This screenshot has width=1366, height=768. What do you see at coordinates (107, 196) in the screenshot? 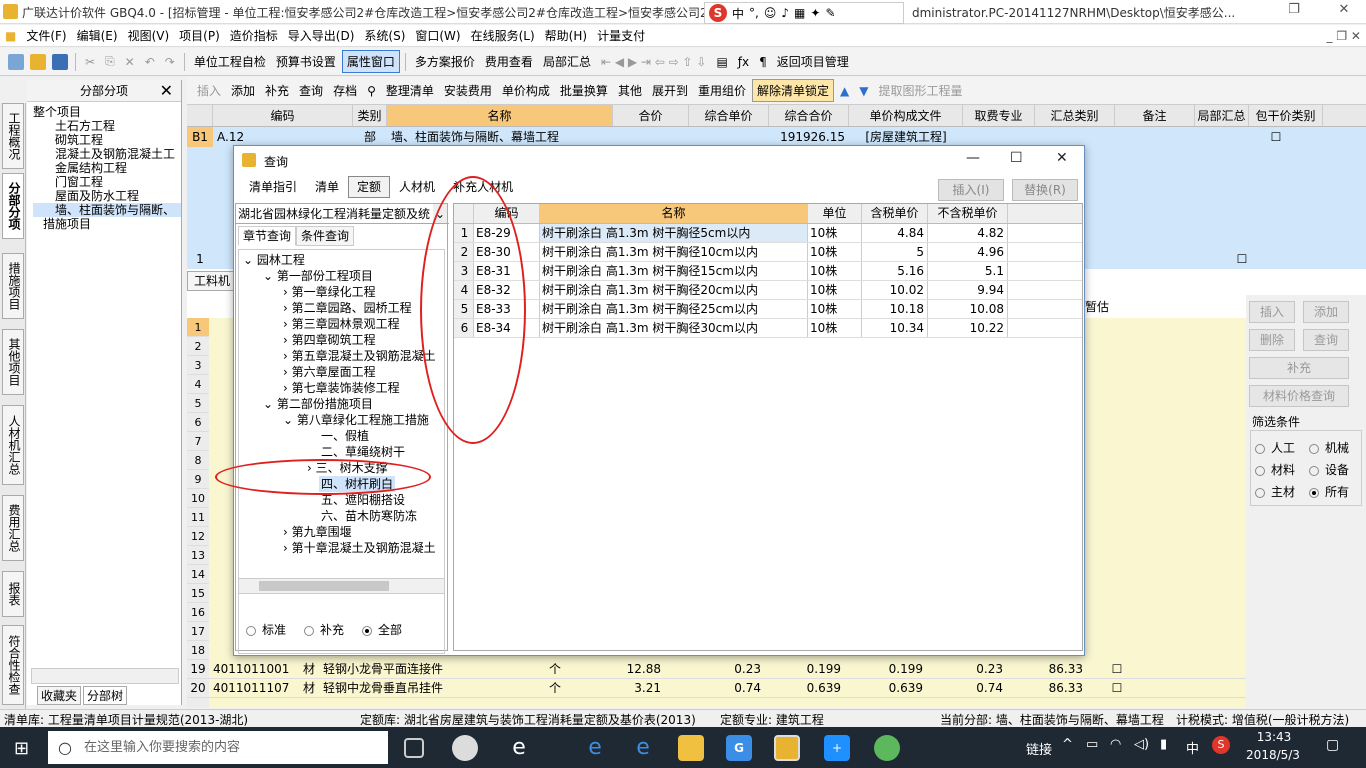
I see `nav-item: 屋面及防水工程` at bounding box center [107, 196].